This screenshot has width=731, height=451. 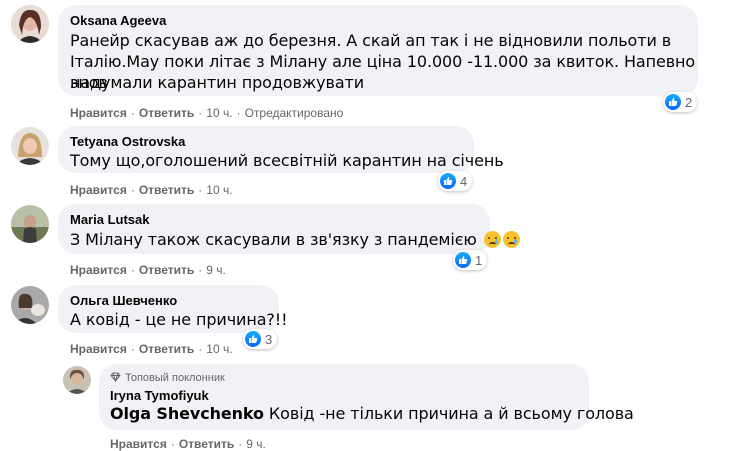 What do you see at coordinates (127, 141) in the screenshot?
I see `comment-author: Tetyana Ostrovska` at bounding box center [127, 141].